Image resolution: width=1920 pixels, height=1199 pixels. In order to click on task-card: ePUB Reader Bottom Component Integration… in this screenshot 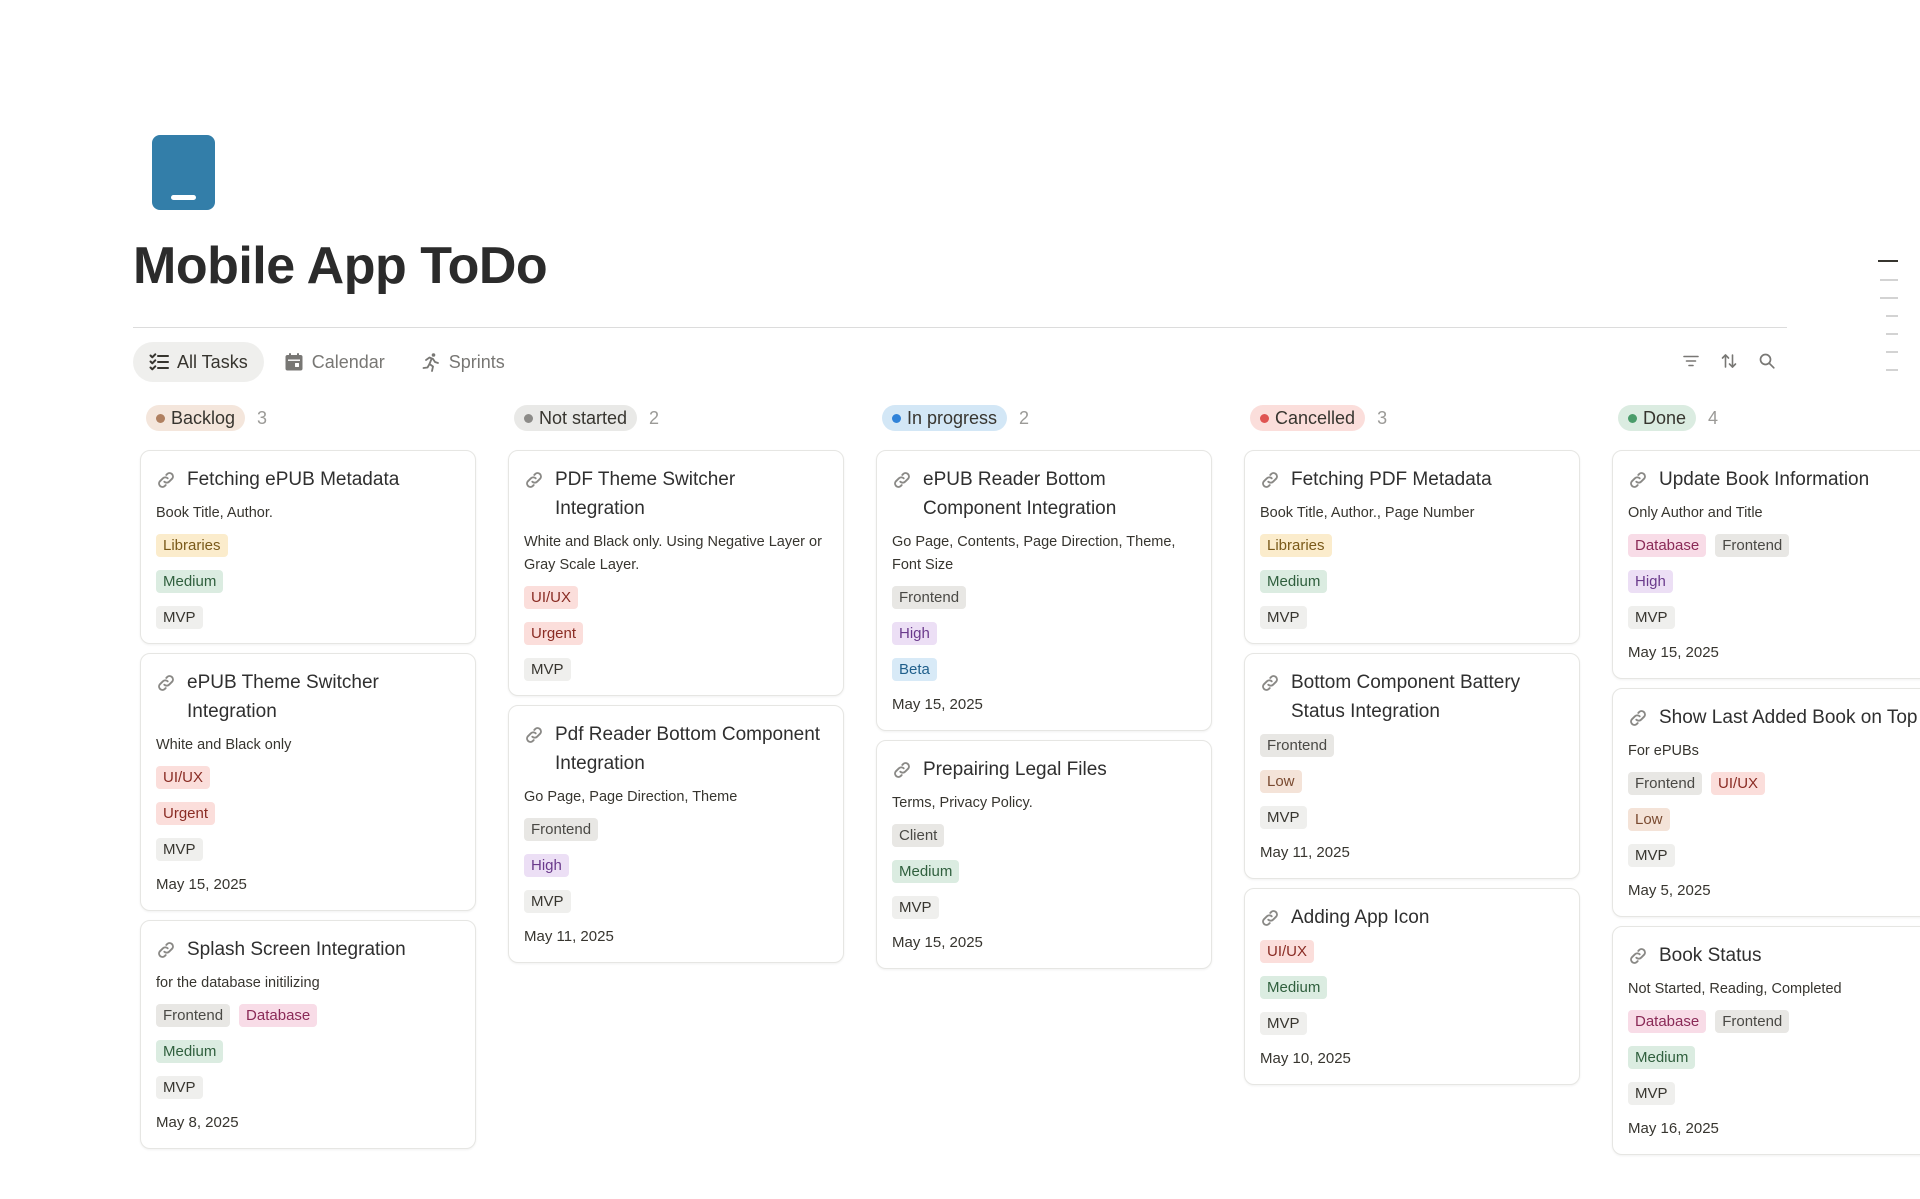, I will do `click(1044, 590)`.